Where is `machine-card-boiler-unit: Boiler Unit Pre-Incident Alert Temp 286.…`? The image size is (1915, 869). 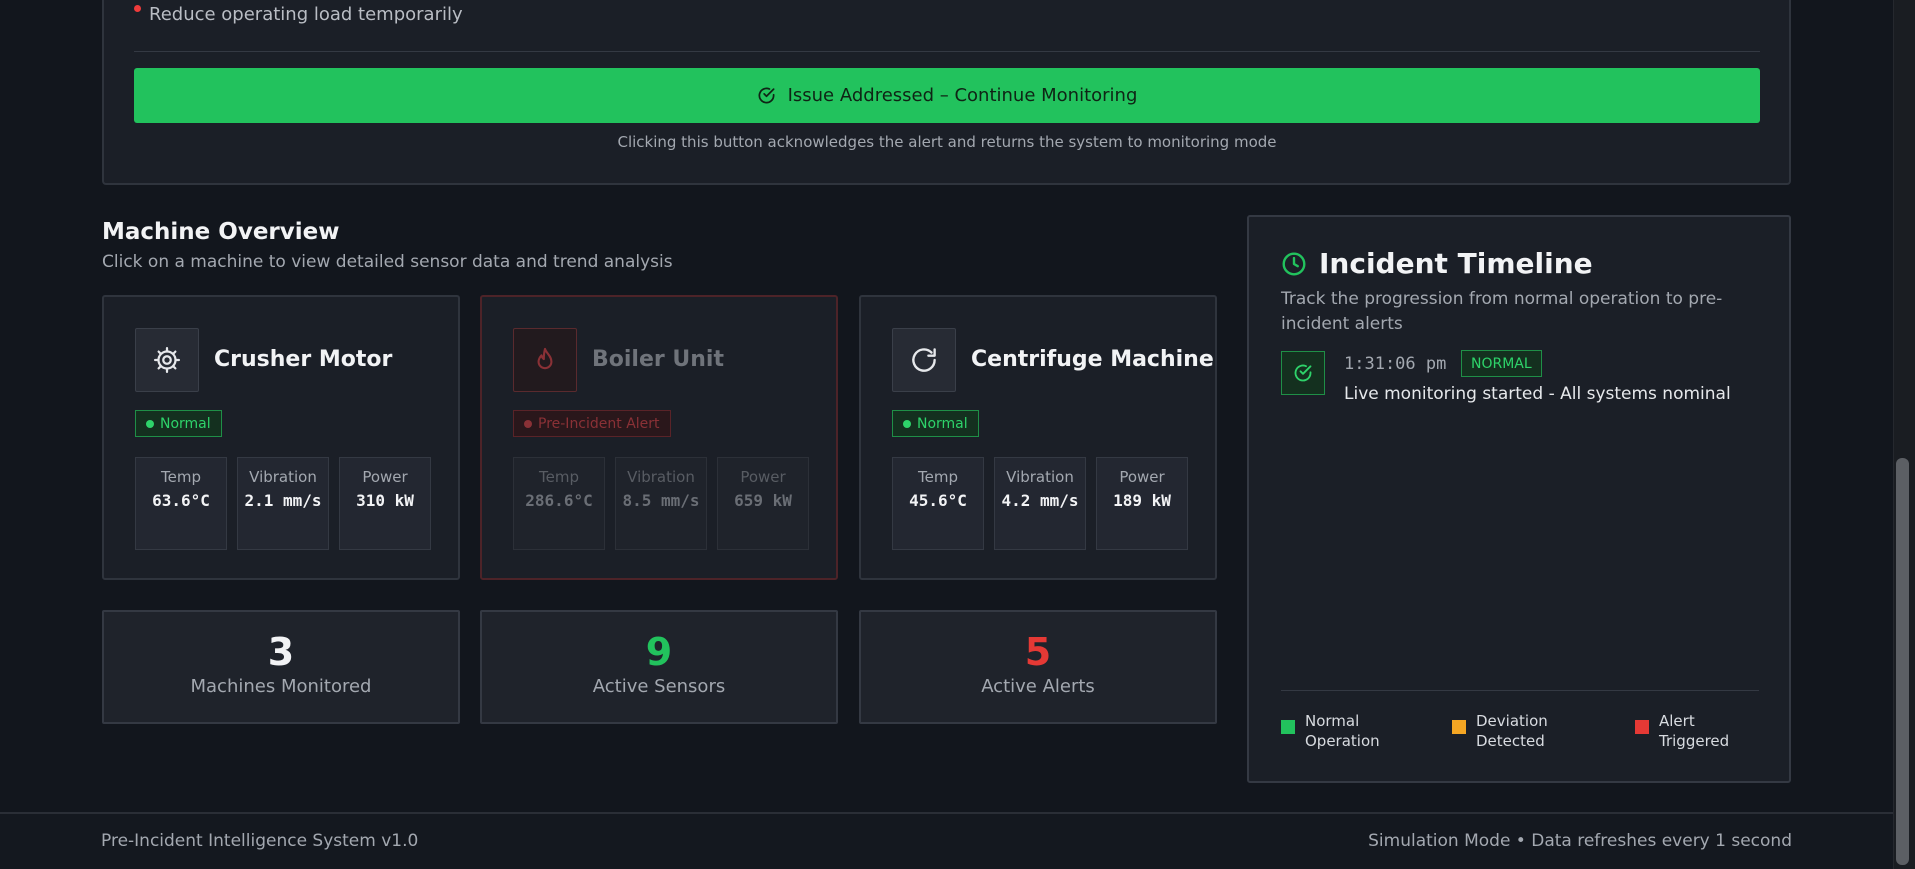
machine-card-boiler-unit: Boiler Unit Pre-Incident Alert Temp 286.… is located at coordinates (659, 437).